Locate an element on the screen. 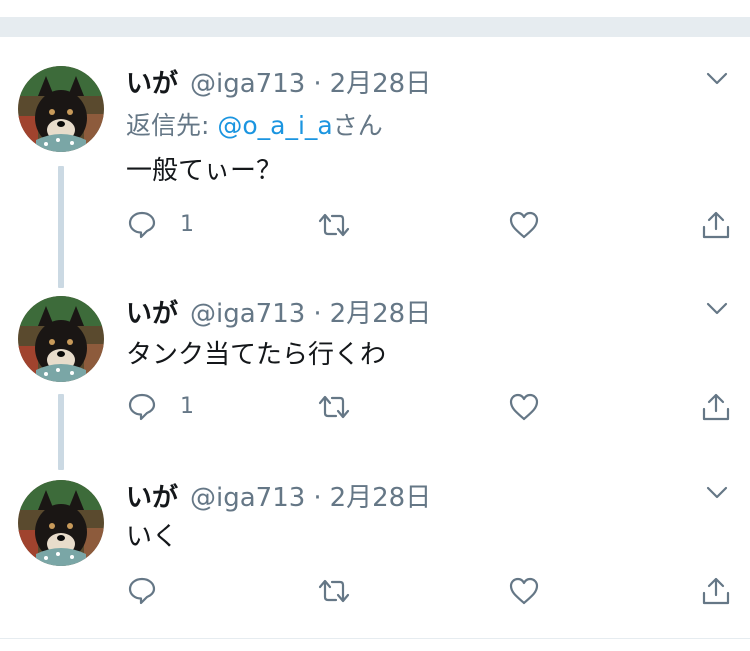 The height and width of the screenshot is (651, 750). reply-mention-link: @o_a_i_a is located at coordinates (274, 125).